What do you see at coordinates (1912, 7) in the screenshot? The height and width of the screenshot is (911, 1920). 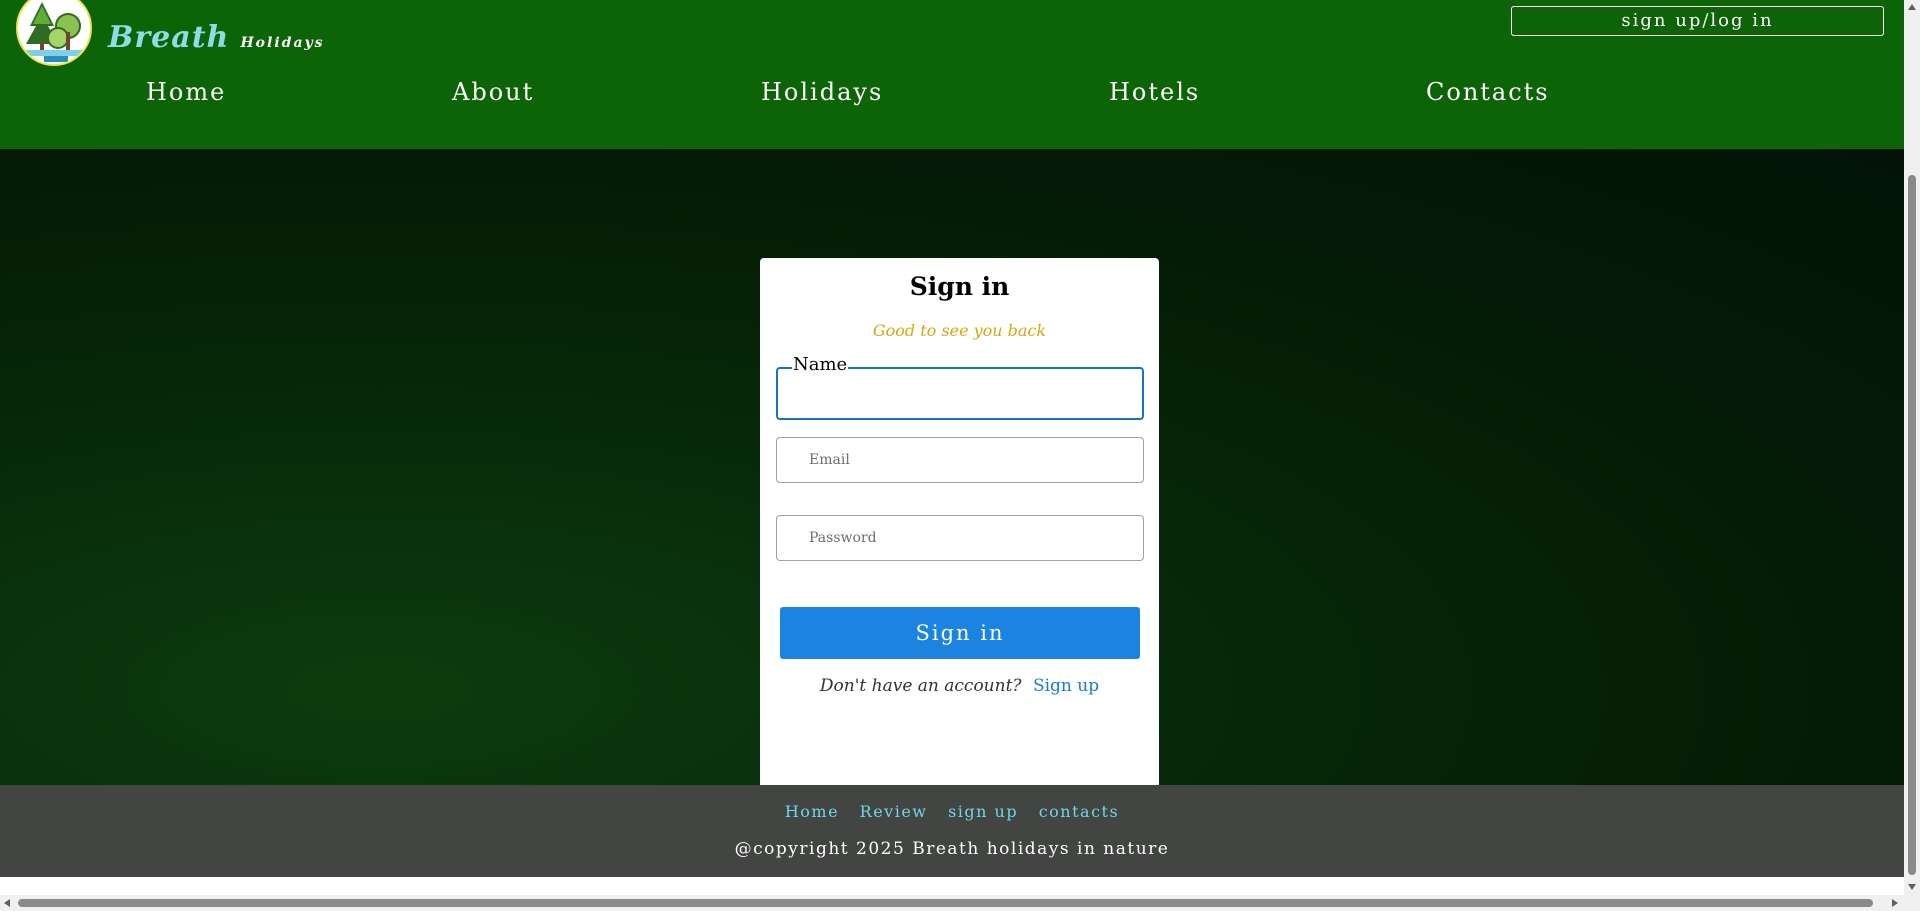 I see `scroll-up-arrow-icon` at bounding box center [1912, 7].